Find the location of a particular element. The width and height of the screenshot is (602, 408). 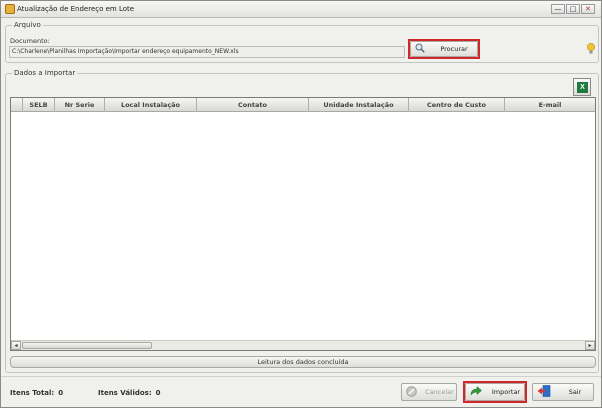

total-items-value: 0 is located at coordinates (61, 393).